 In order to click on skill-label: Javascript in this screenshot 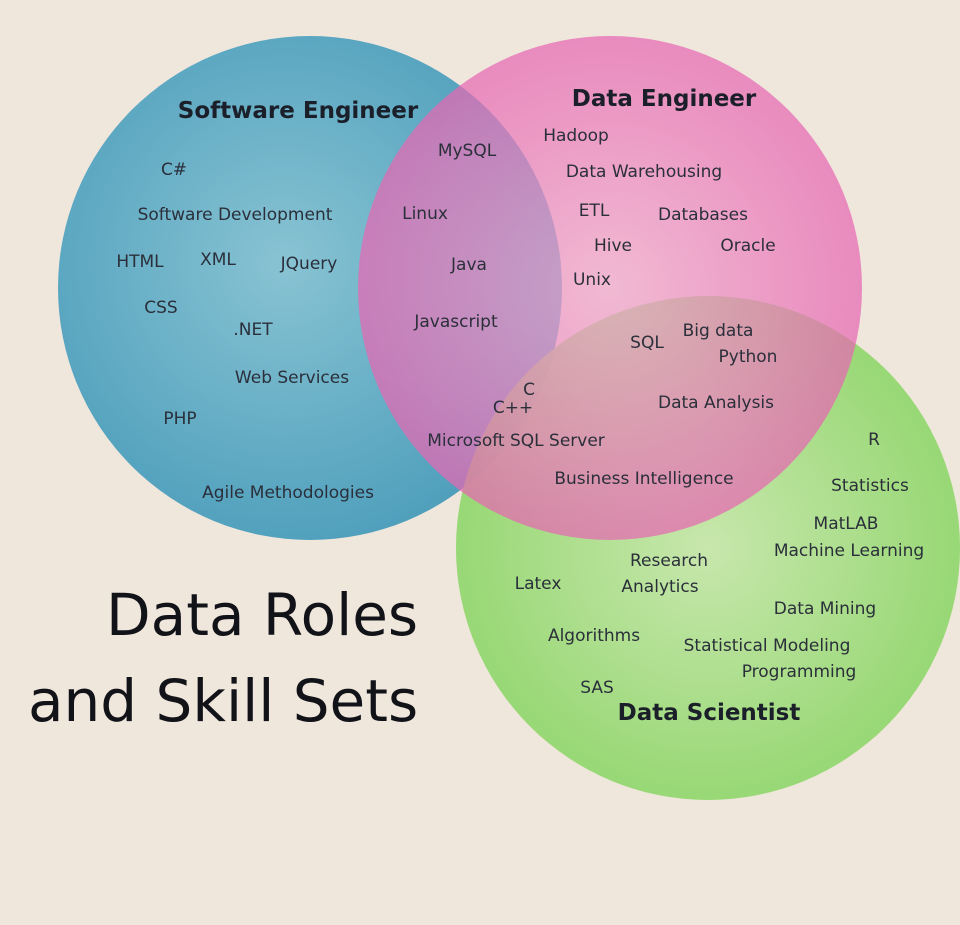, I will do `click(456, 322)`.